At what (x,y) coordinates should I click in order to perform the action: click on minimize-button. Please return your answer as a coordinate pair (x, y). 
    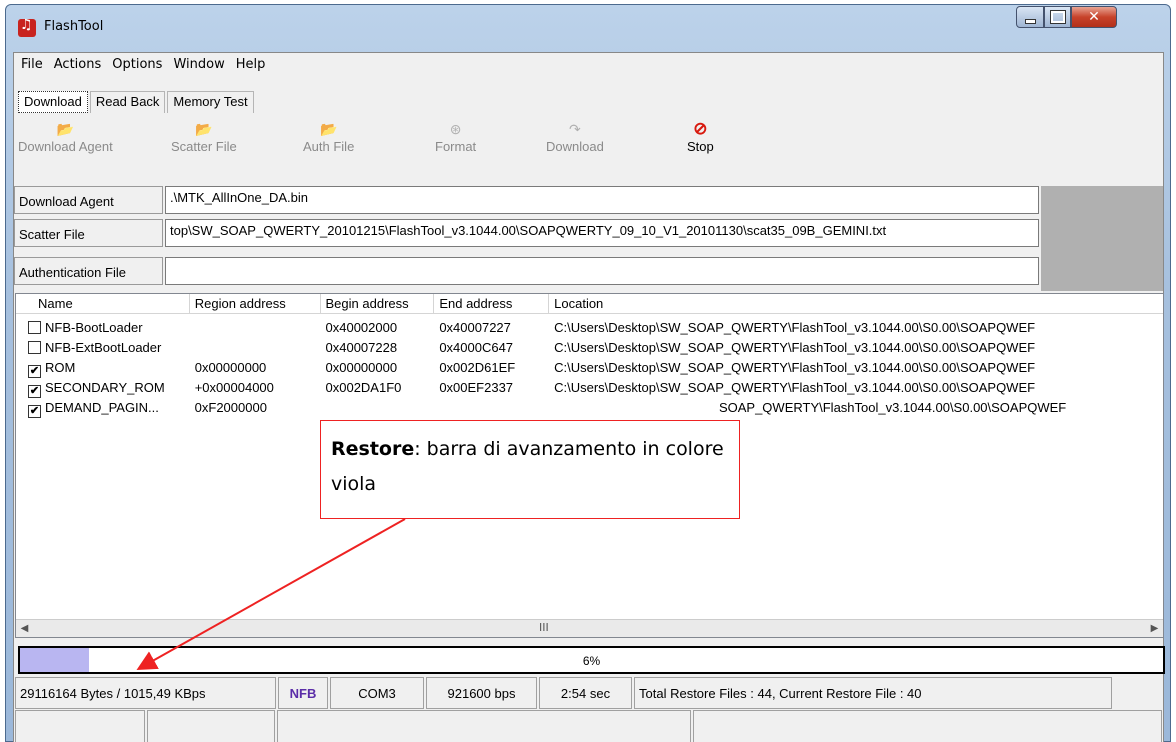
    Looking at the image, I should click on (1030, 17).